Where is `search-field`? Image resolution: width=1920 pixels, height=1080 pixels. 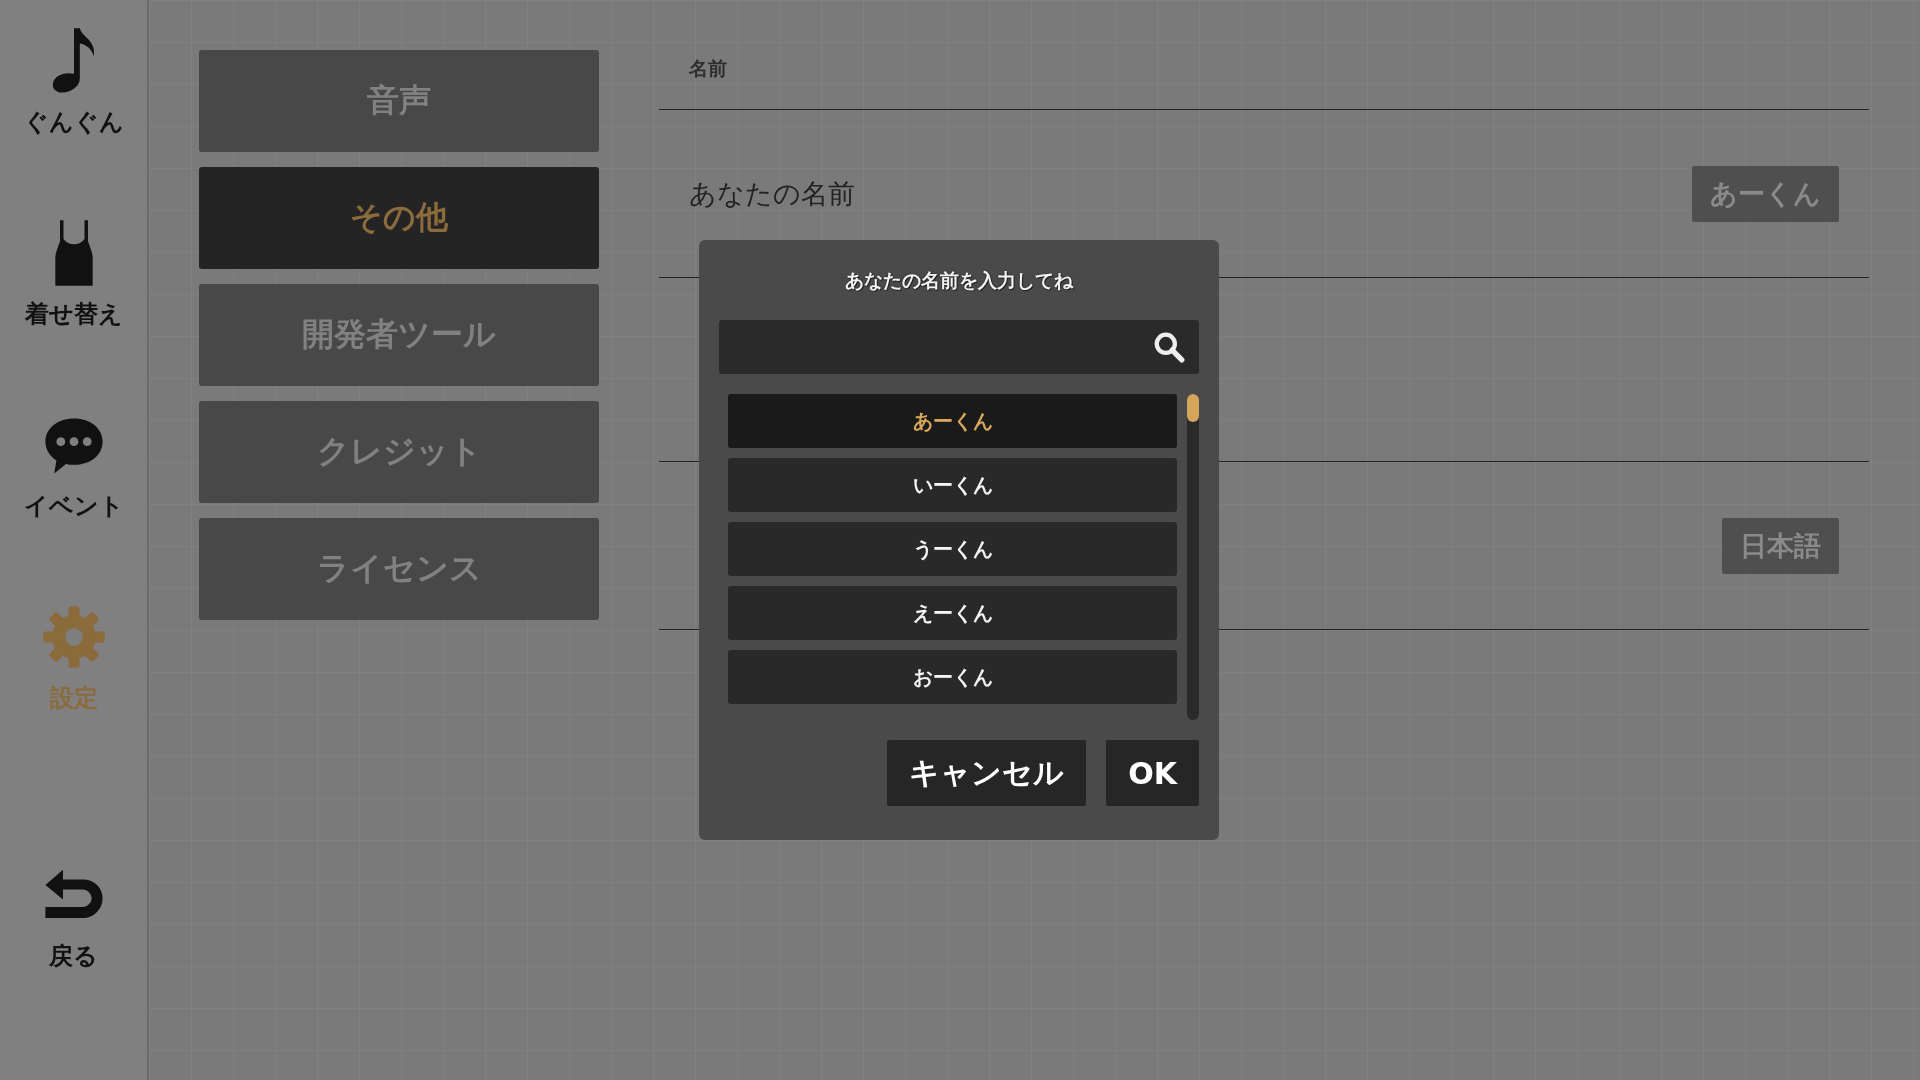
search-field is located at coordinates (959, 347).